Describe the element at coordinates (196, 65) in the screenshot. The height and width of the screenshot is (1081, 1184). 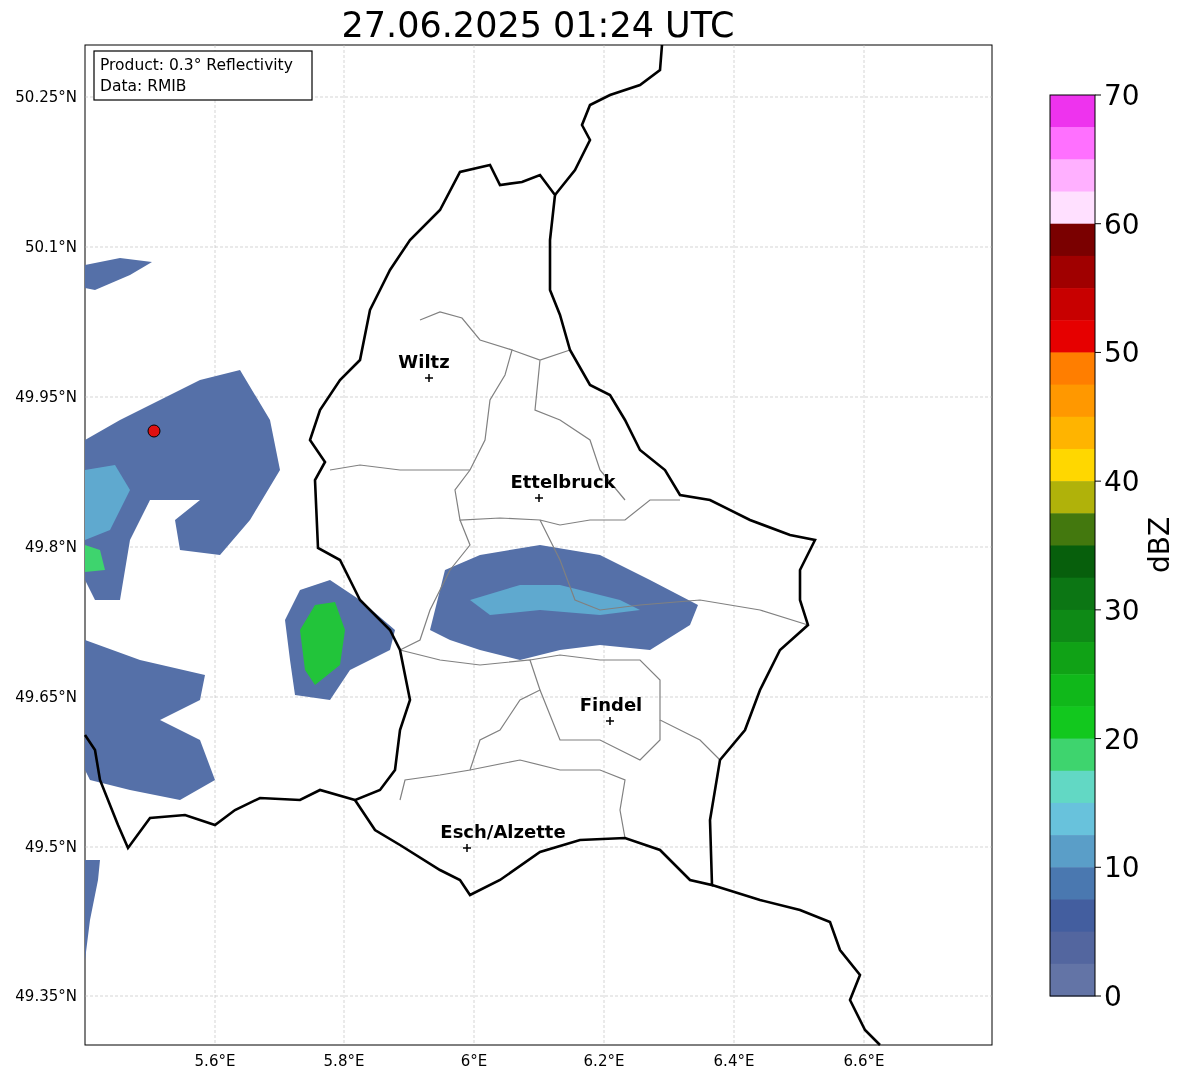
I see `legend-text: Product: 0.3° Reflectivity` at that location.